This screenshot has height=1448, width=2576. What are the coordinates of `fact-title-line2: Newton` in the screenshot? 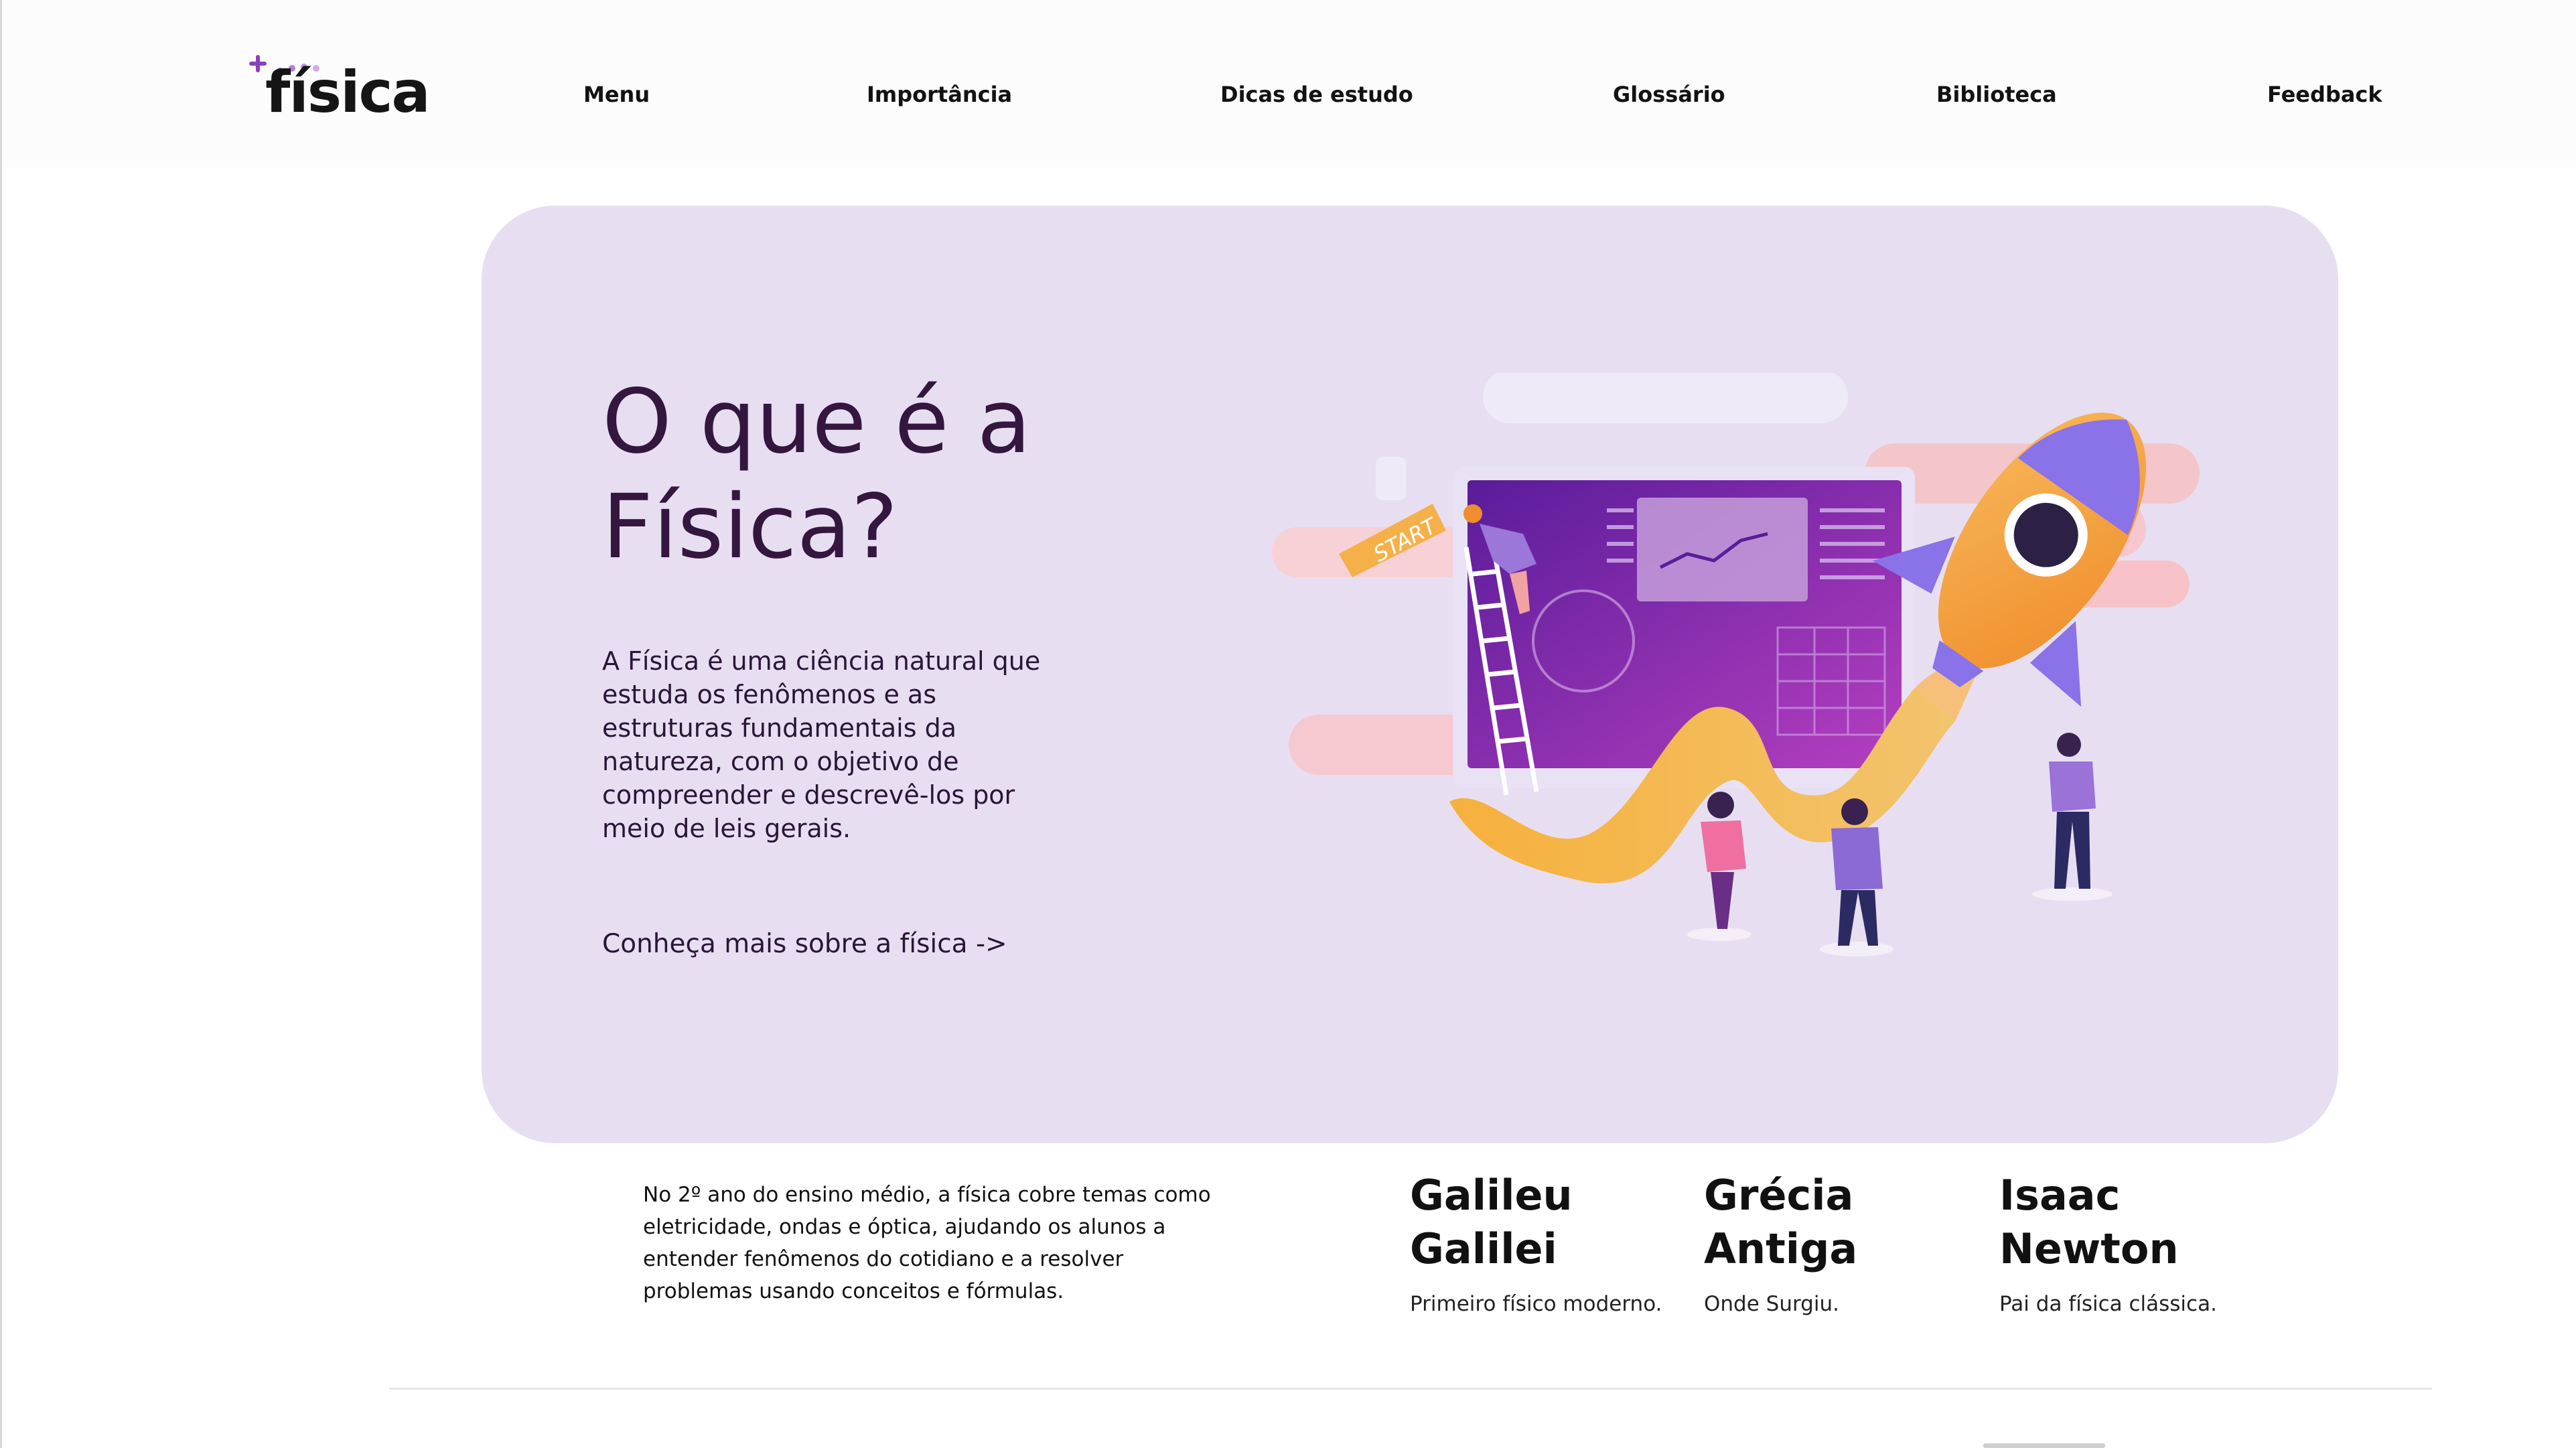 It's located at (2089, 1248).